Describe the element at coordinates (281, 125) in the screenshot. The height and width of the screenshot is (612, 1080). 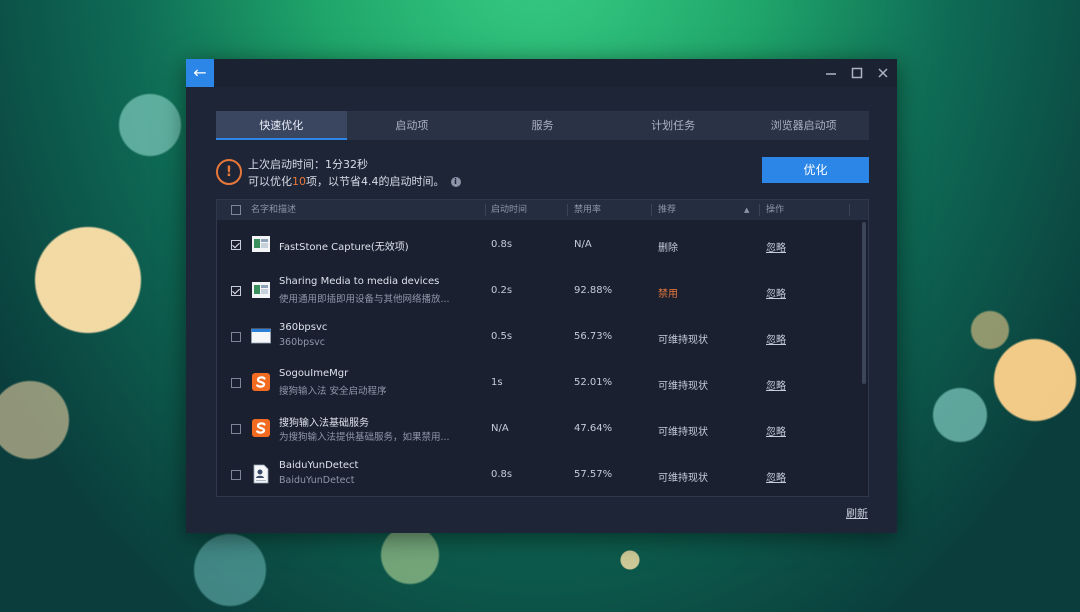
I see `tab-quick-optimize: 快速优化` at that location.